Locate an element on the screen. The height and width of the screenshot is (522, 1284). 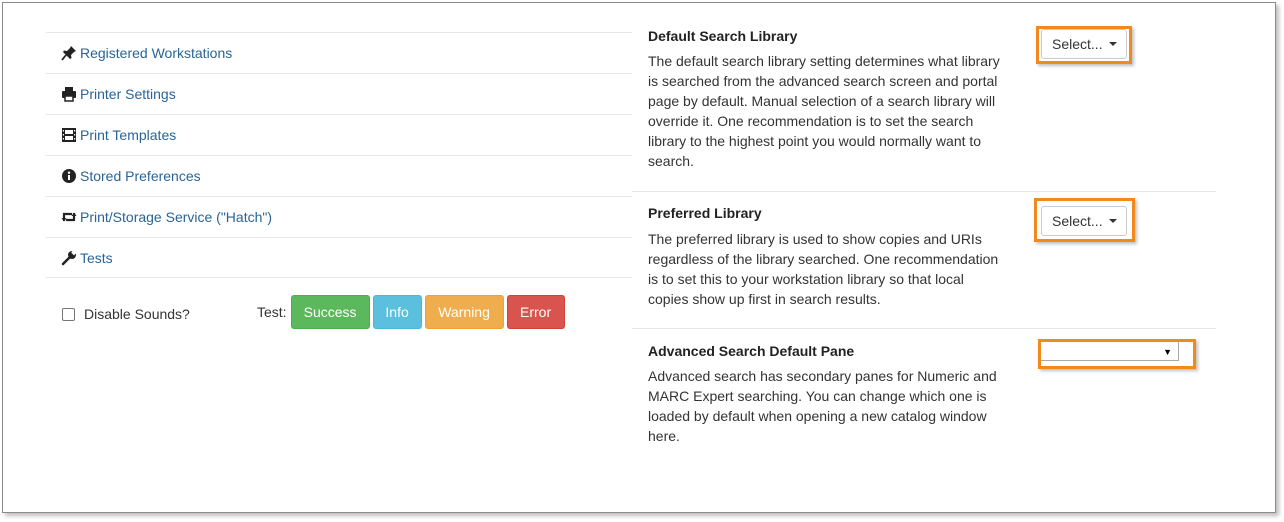
disable-sounds-option: Disable Sounds? is located at coordinates (126, 314).